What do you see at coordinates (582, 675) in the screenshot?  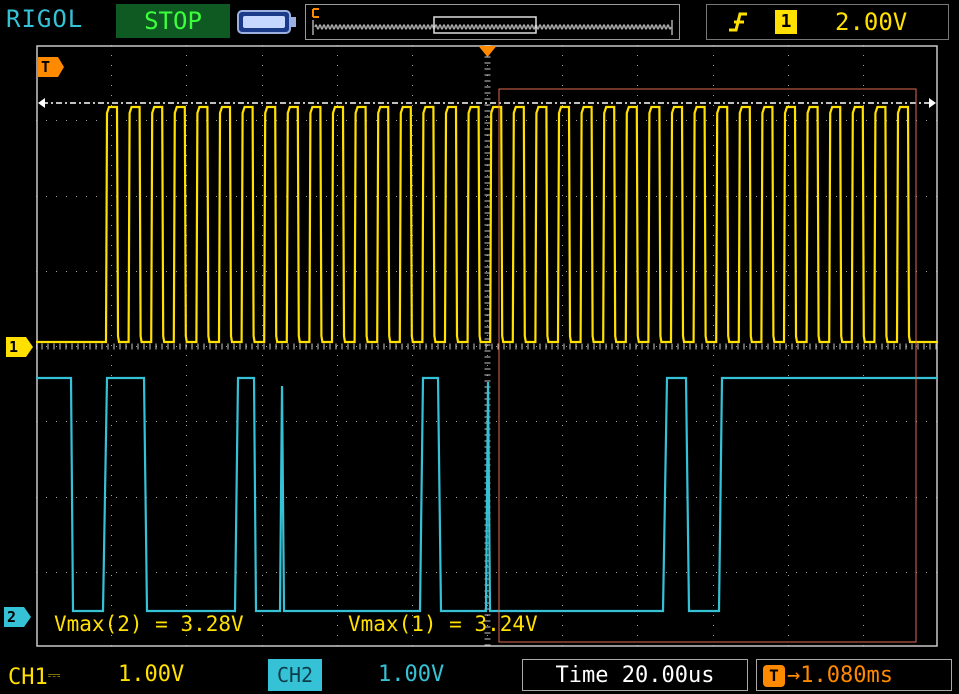 I see `timebase-label: Time` at bounding box center [582, 675].